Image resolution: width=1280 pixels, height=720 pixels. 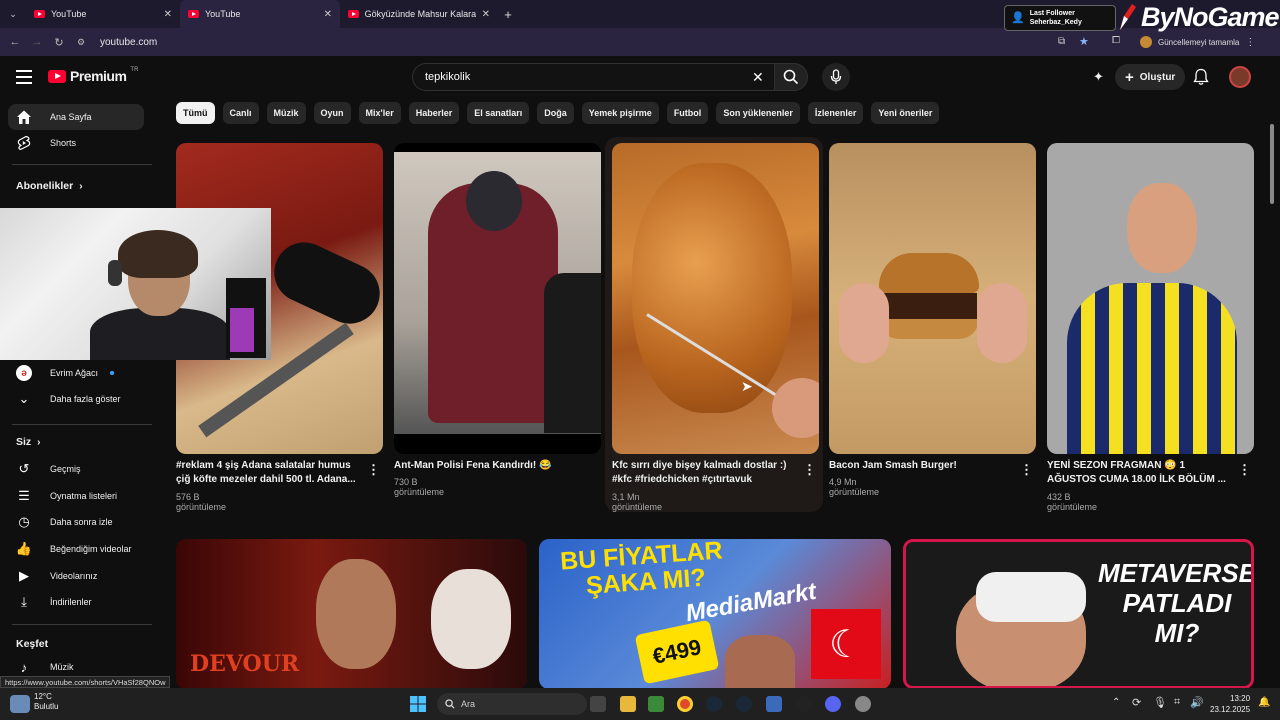 I want to click on discord-icon, so click(x=833, y=704).